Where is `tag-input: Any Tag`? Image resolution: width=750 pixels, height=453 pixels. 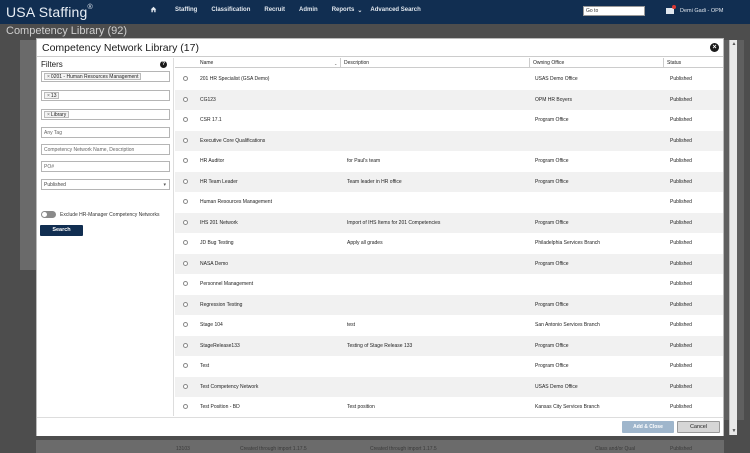 tag-input: Any Tag is located at coordinates (105, 132).